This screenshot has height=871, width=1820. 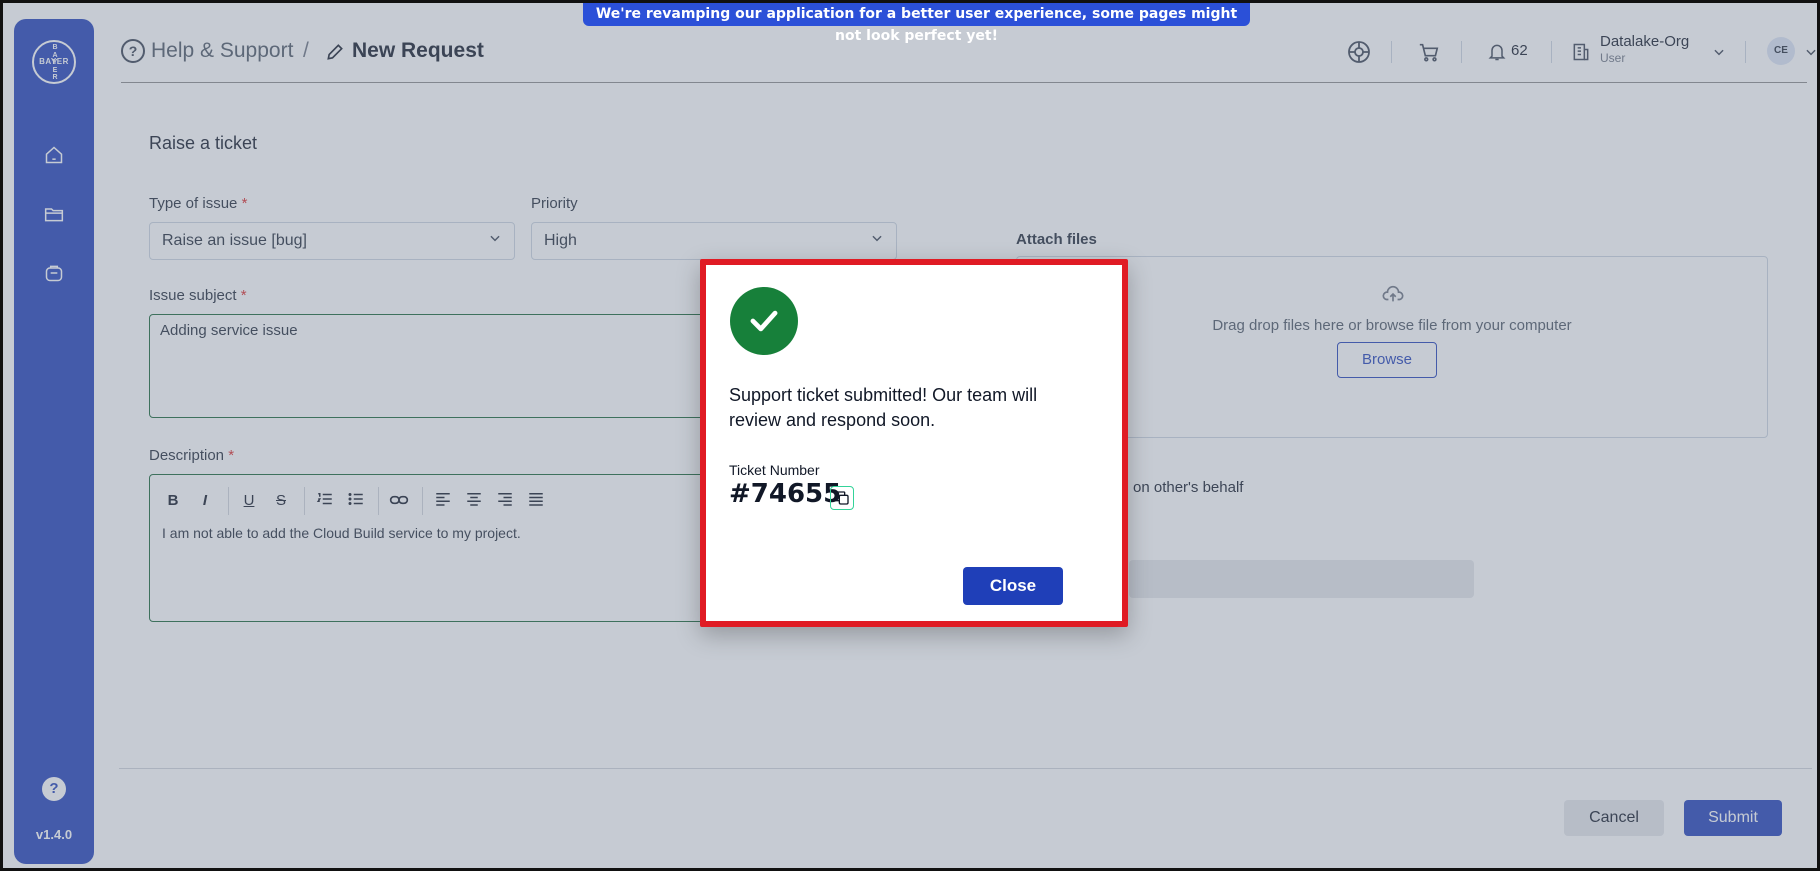 What do you see at coordinates (764, 321) in the screenshot?
I see `success-check-icon` at bounding box center [764, 321].